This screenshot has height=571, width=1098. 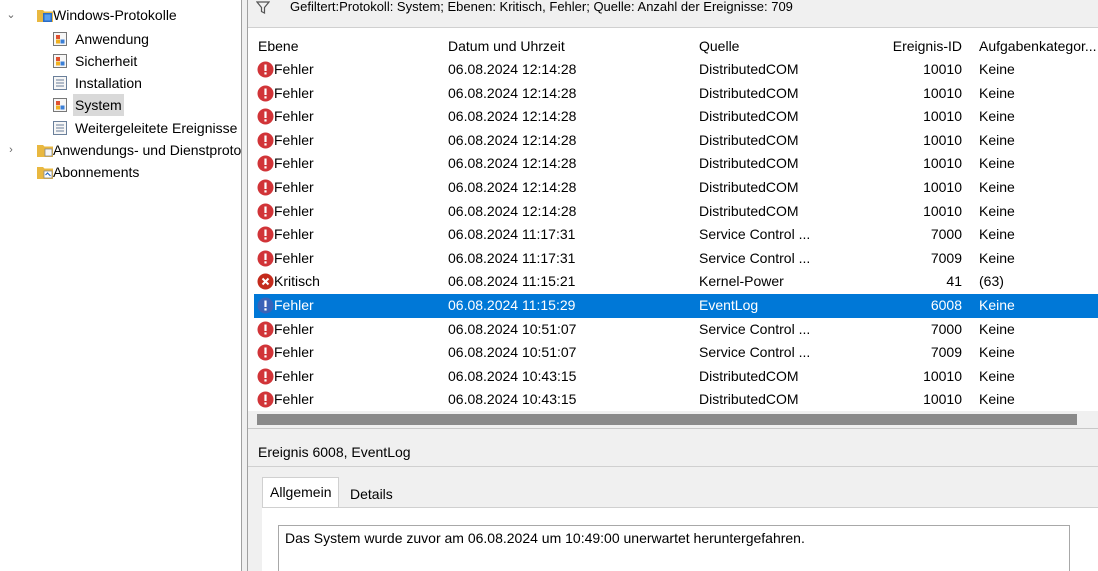 What do you see at coordinates (301, 492) in the screenshot?
I see `tab-general: Allgemein` at bounding box center [301, 492].